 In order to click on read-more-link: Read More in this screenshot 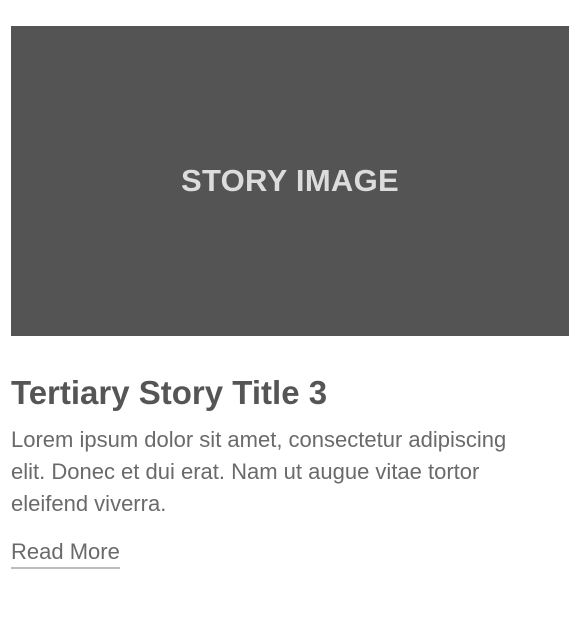, I will do `click(65, 553)`.